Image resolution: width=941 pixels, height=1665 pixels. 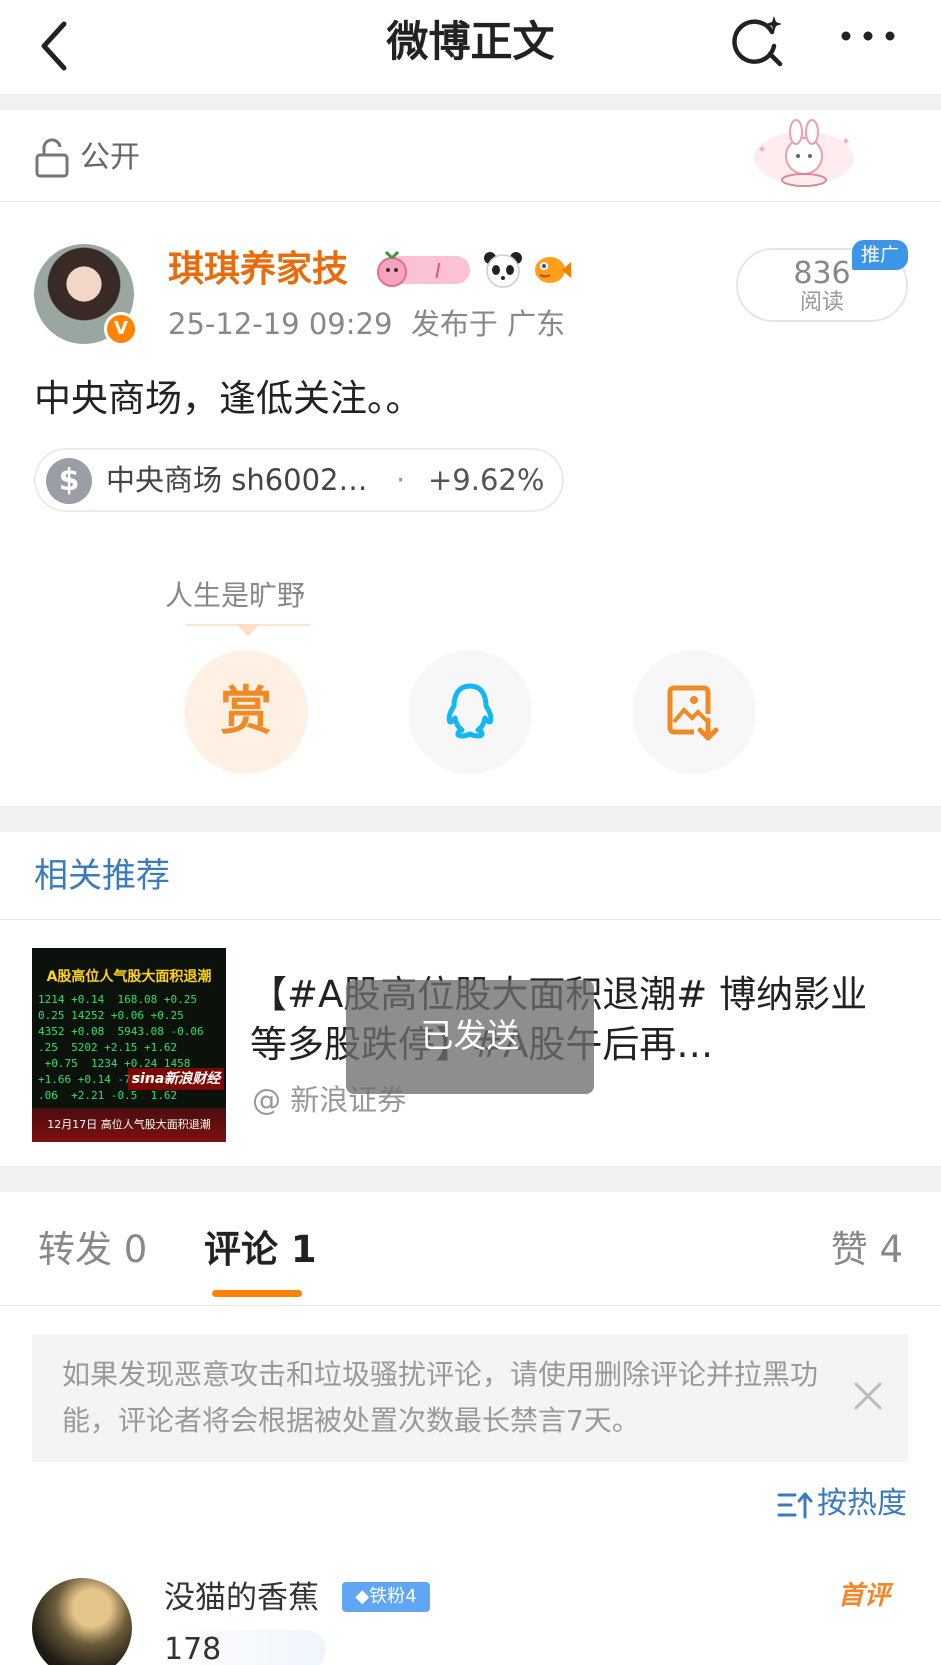 I want to click on promo-tag: 推广, so click(x=880, y=255).